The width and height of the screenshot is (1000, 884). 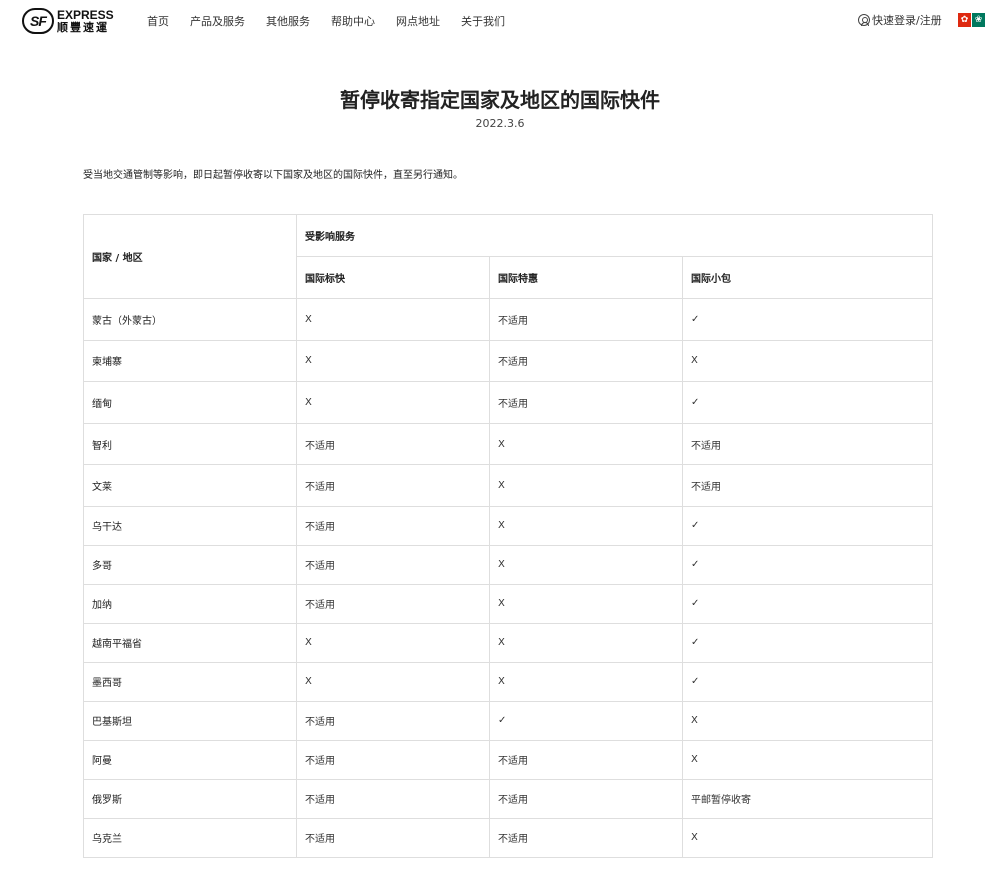 What do you see at coordinates (190, 720) in the screenshot?
I see `country-cell: 巴基斯坦` at bounding box center [190, 720].